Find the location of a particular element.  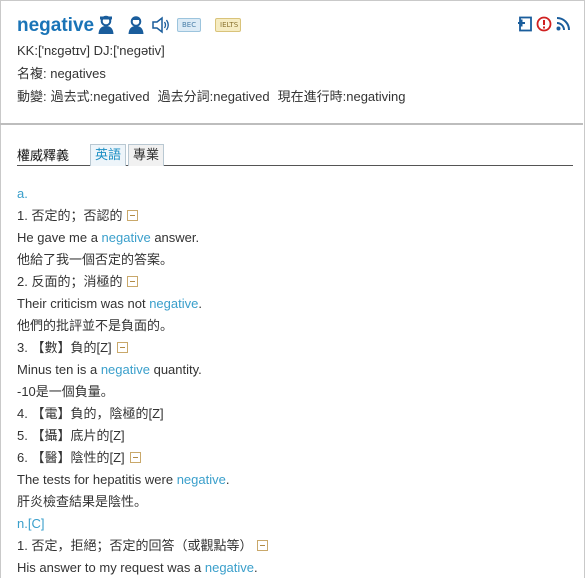

headword: negative is located at coordinates (56, 25).